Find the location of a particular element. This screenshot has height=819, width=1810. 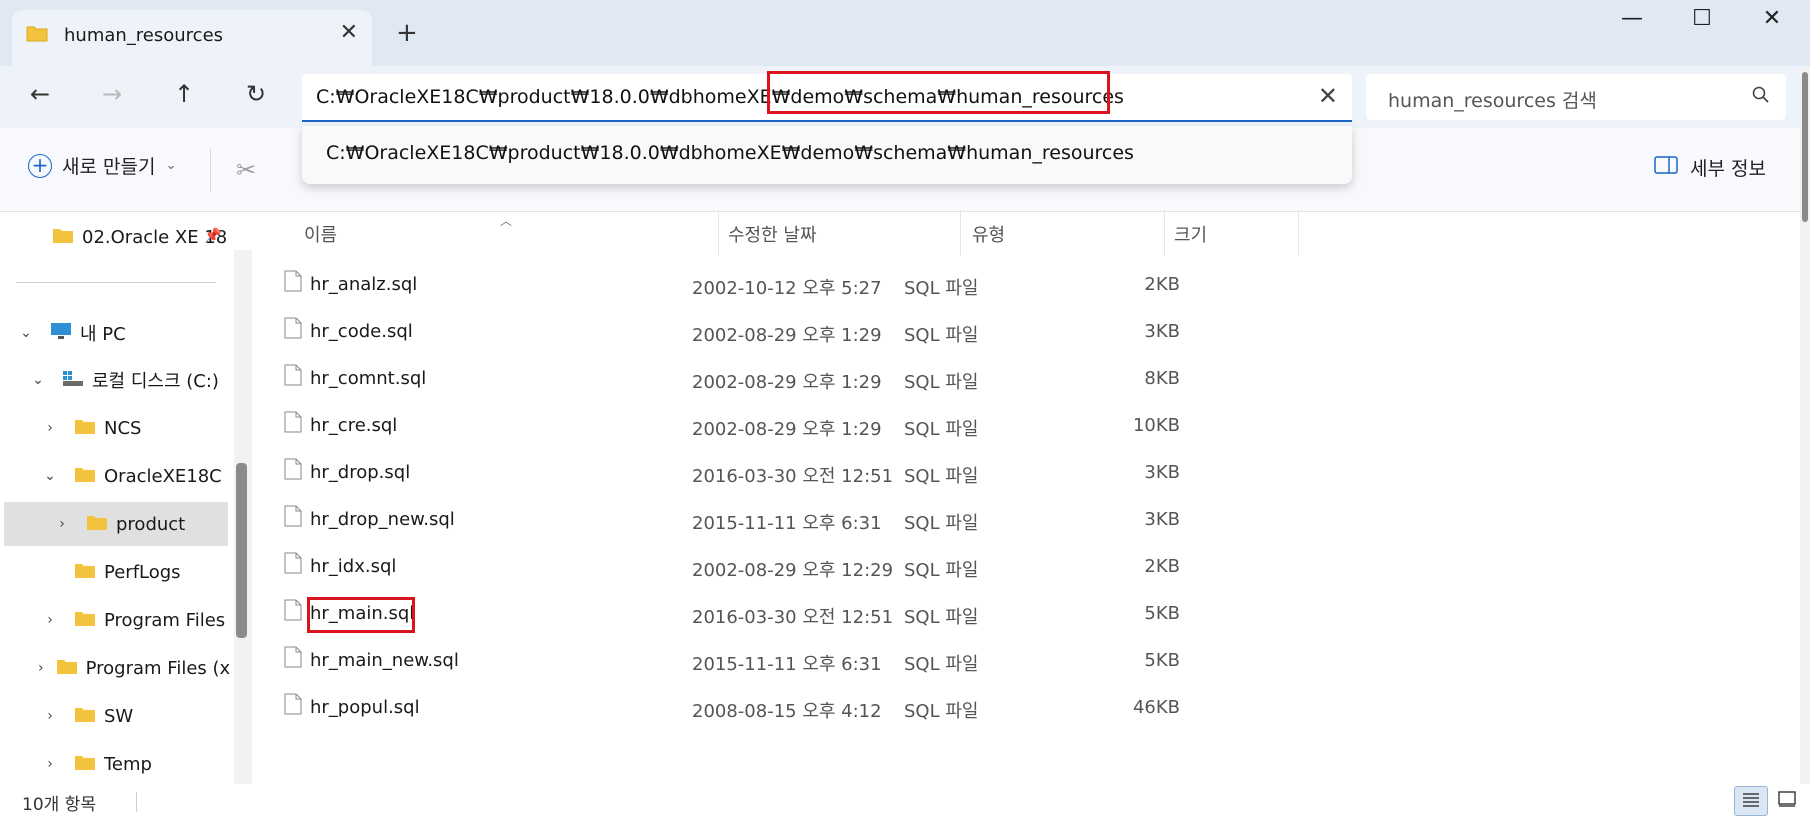

back-button: ← is located at coordinates (40, 94).